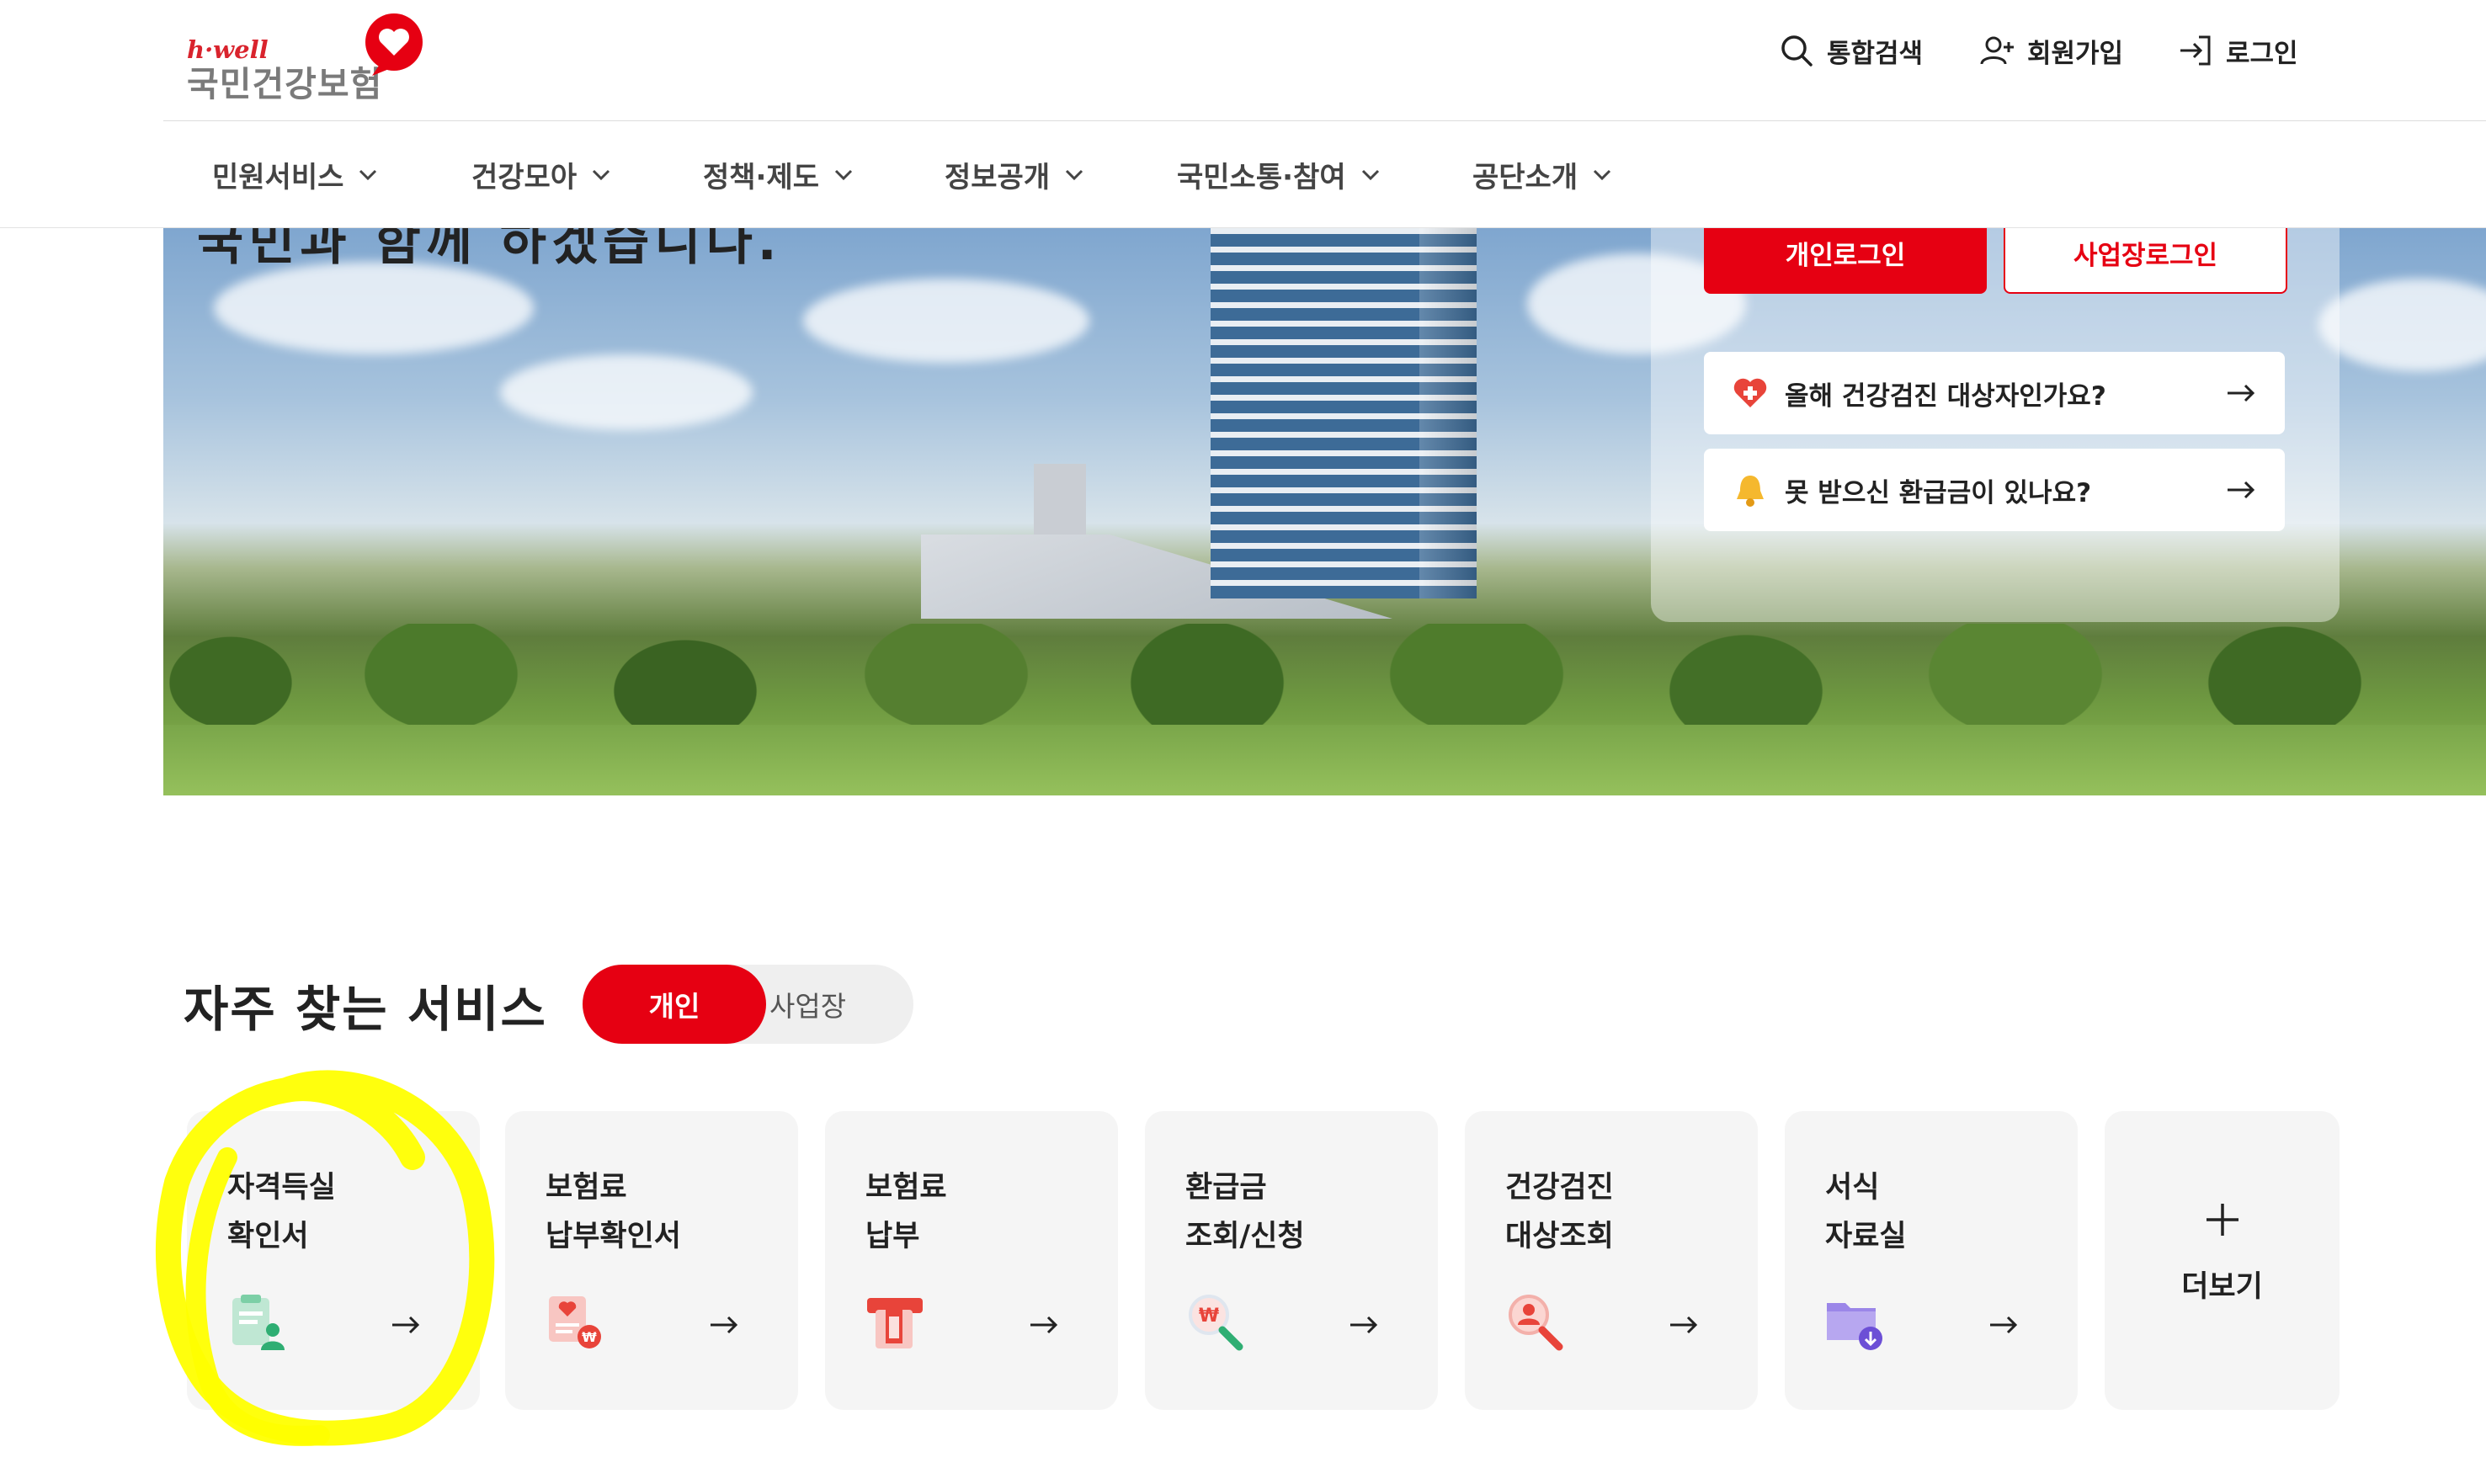 The image size is (2486, 1484). I want to click on unified-search-link: 통합검색, so click(1850, 50).